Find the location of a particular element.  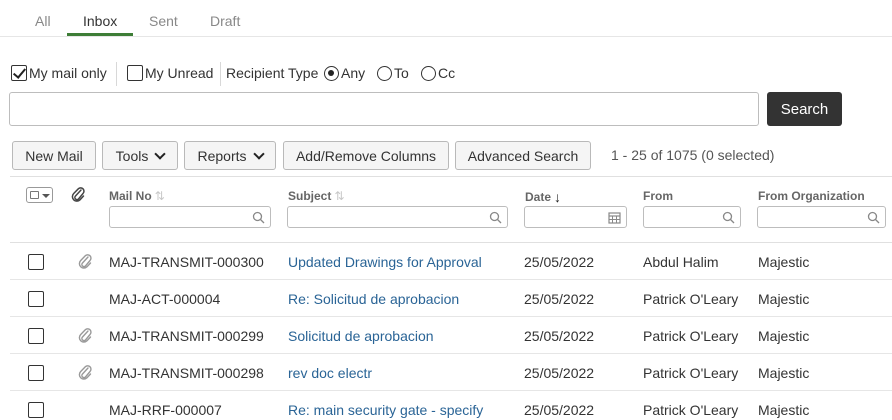

from-org-header-label: From Organization is located at coordinates (811, 196).